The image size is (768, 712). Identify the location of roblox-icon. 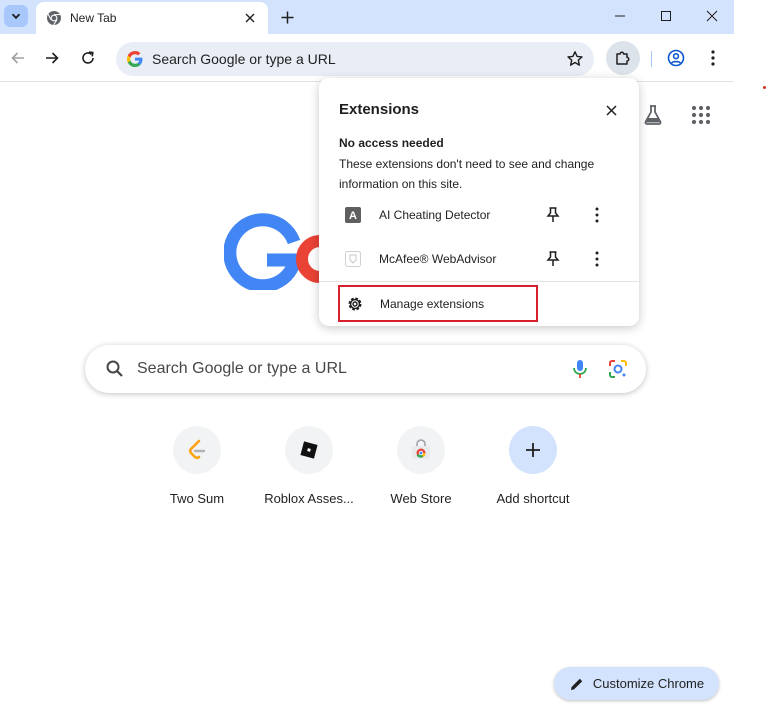
(309, 450).